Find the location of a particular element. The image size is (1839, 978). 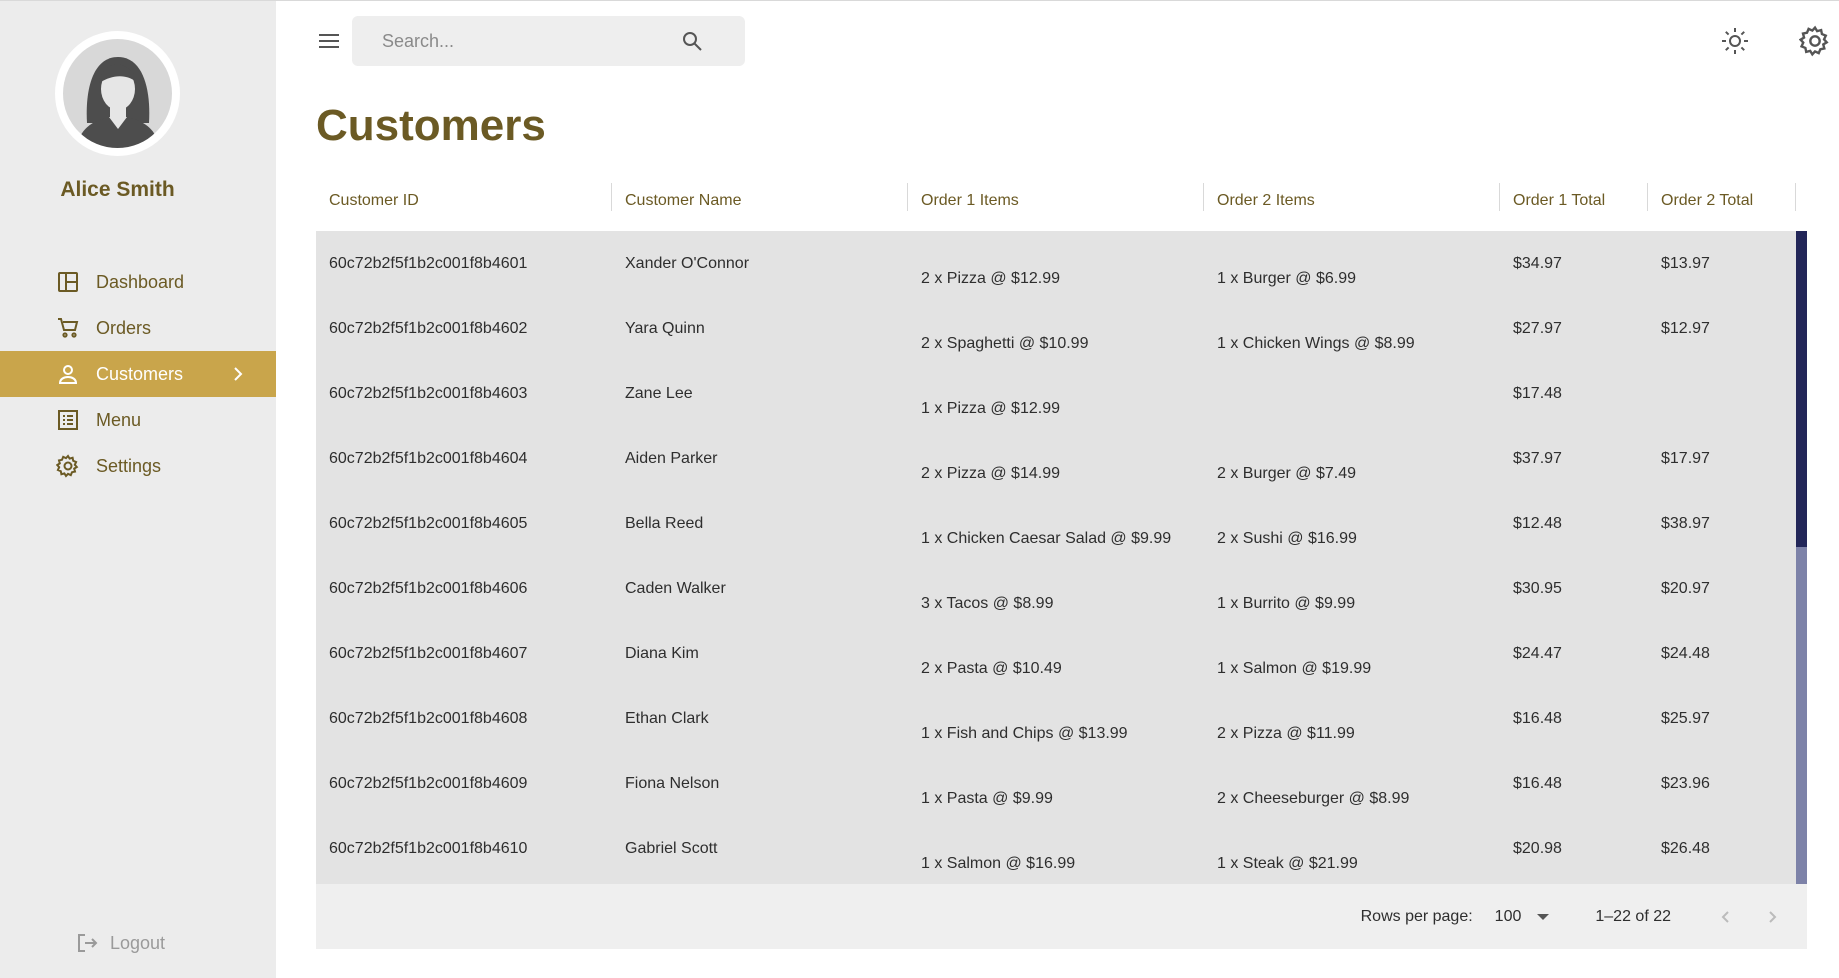

cell-order-1-total: $37.97 is located at coordinates (1537, 458).